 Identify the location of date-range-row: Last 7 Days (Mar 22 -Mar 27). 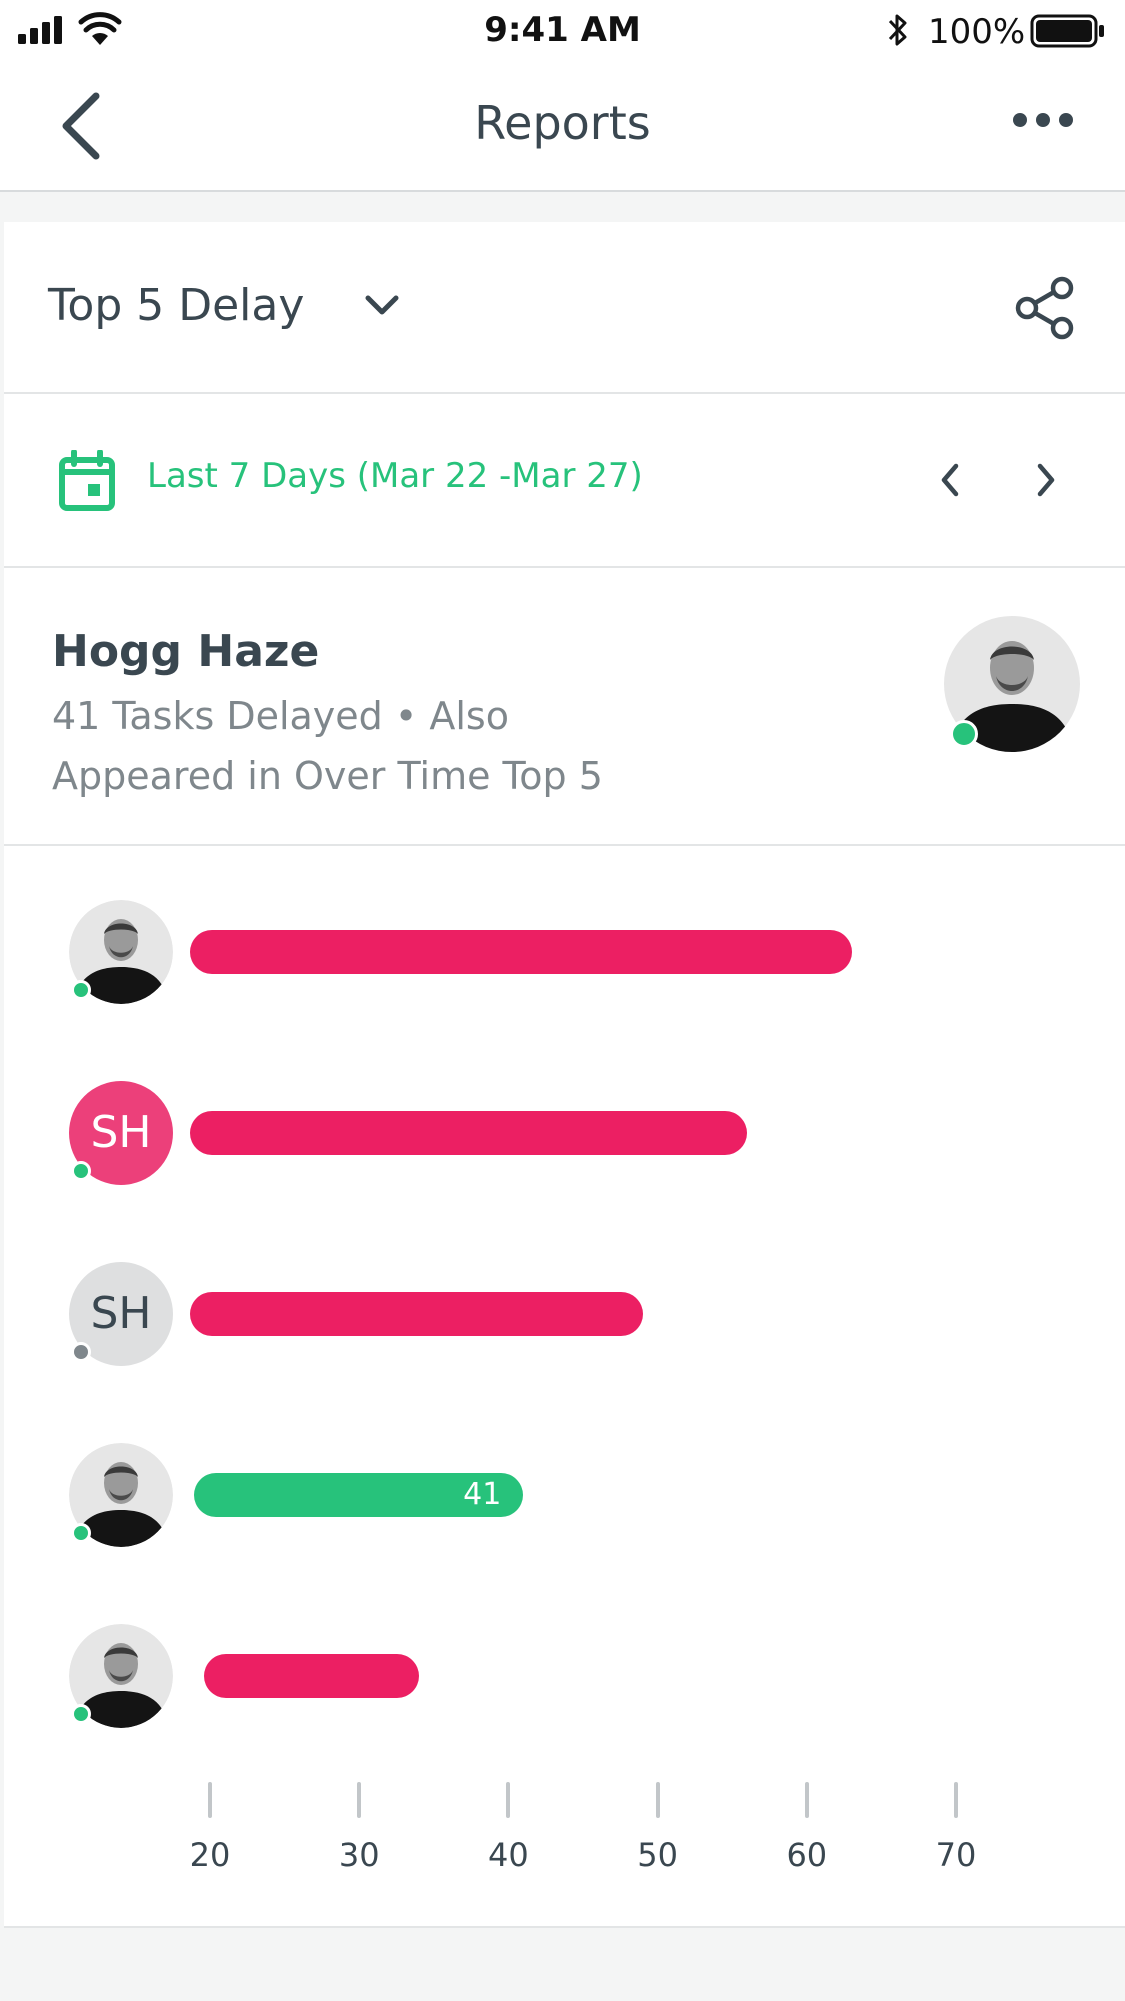
(564, 481).